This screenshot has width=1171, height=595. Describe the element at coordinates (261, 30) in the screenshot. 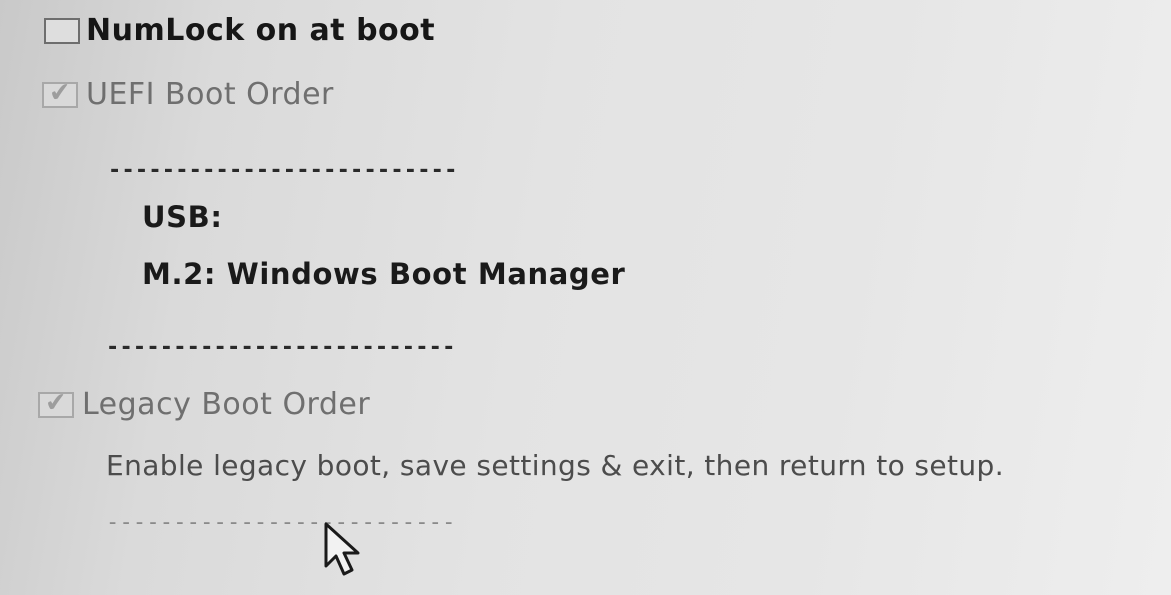

I see `numlock-label: NumLock on at boot` at that location.